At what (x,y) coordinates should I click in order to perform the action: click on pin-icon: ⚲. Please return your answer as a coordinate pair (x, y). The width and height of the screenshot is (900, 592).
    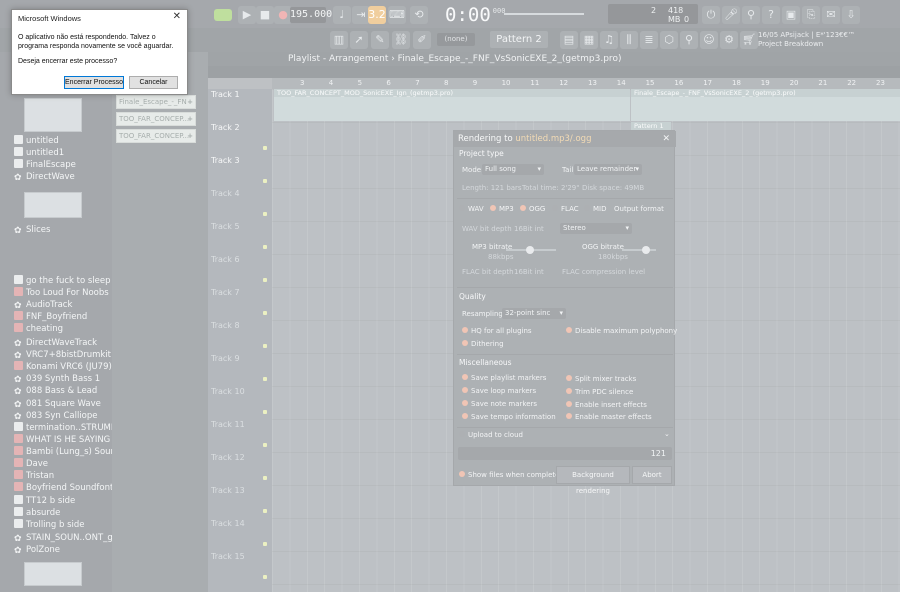
    Looking at the image, I should click on (689, 40).